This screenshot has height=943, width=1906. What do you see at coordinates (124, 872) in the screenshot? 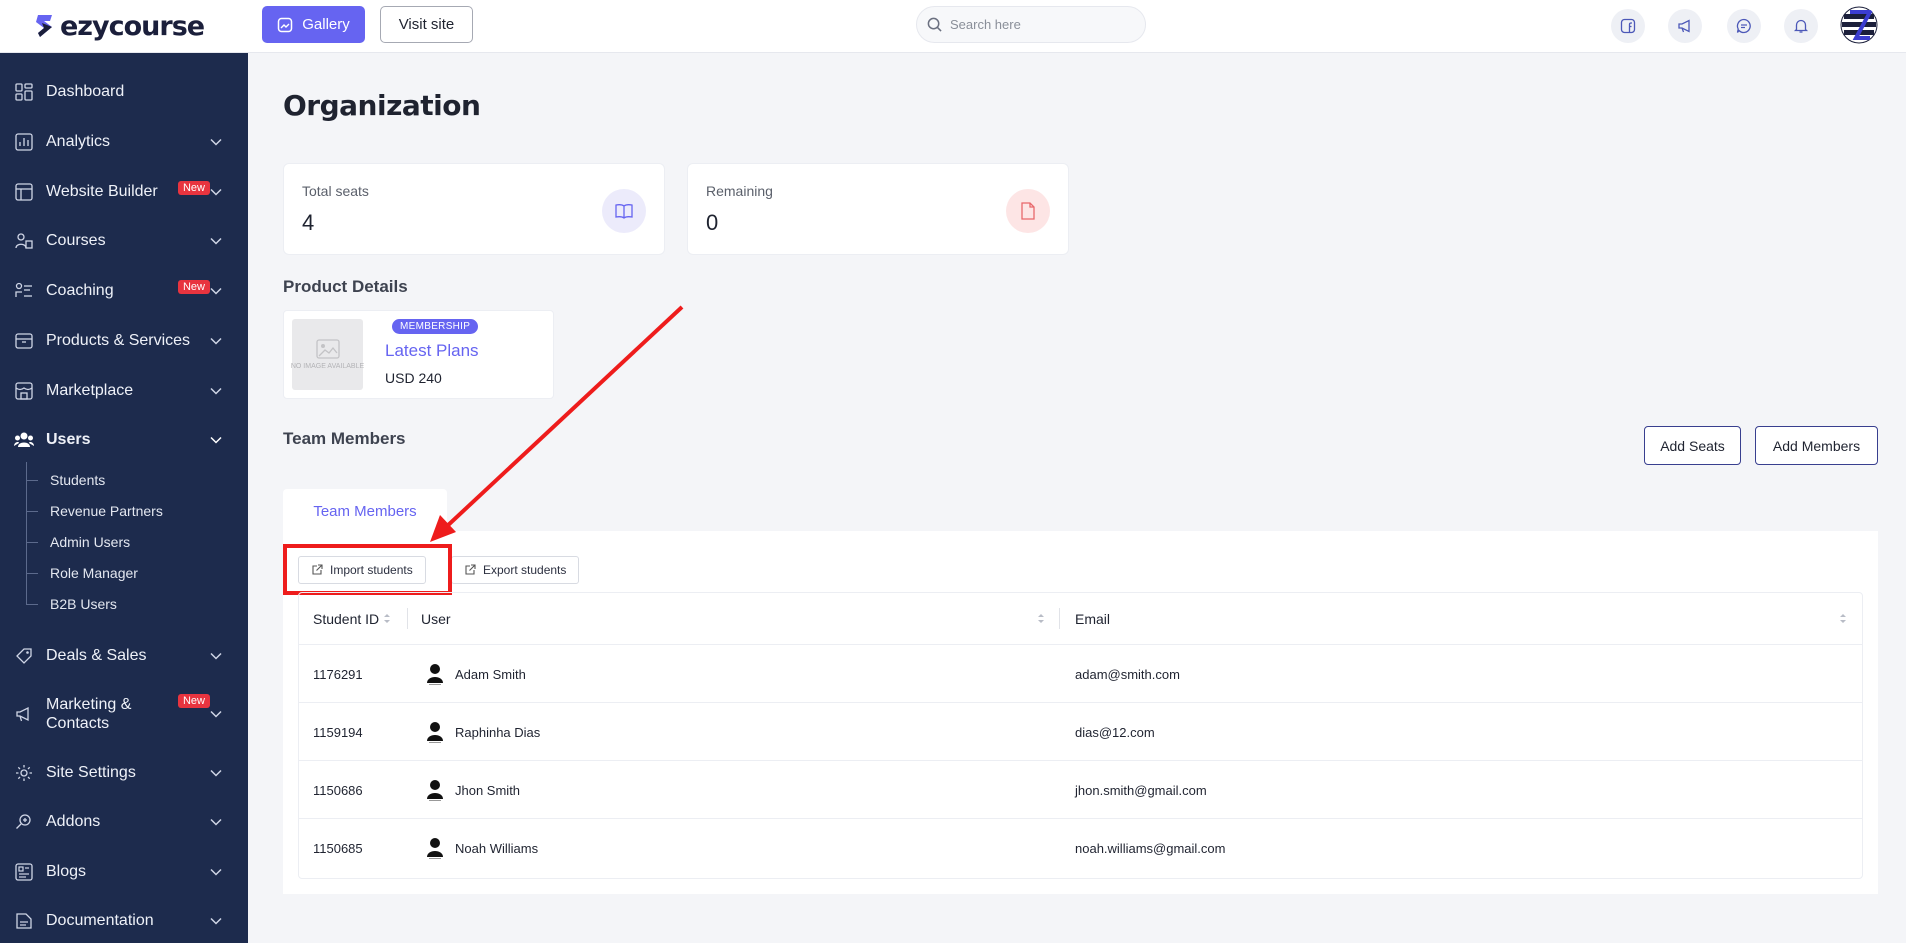
I see `sidebar-item-blogs: Blogs` at bounding box center [124, 872].